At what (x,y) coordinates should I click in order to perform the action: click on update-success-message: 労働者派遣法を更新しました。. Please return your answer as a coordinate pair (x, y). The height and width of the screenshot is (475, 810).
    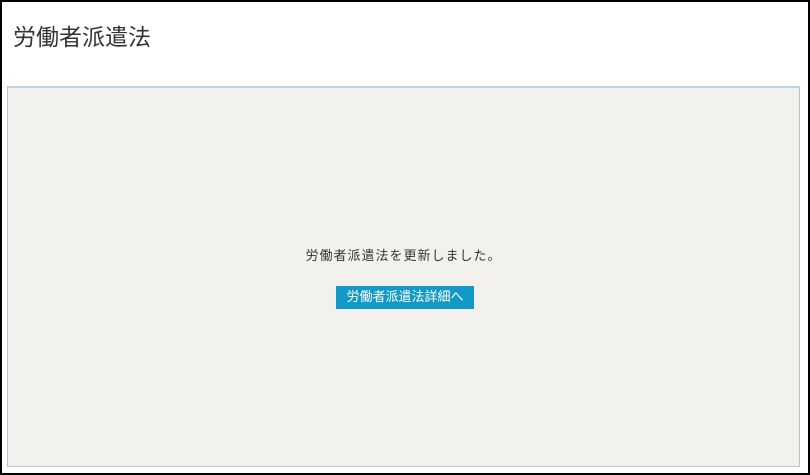
    Looking at the image, I should click on (403, 256).